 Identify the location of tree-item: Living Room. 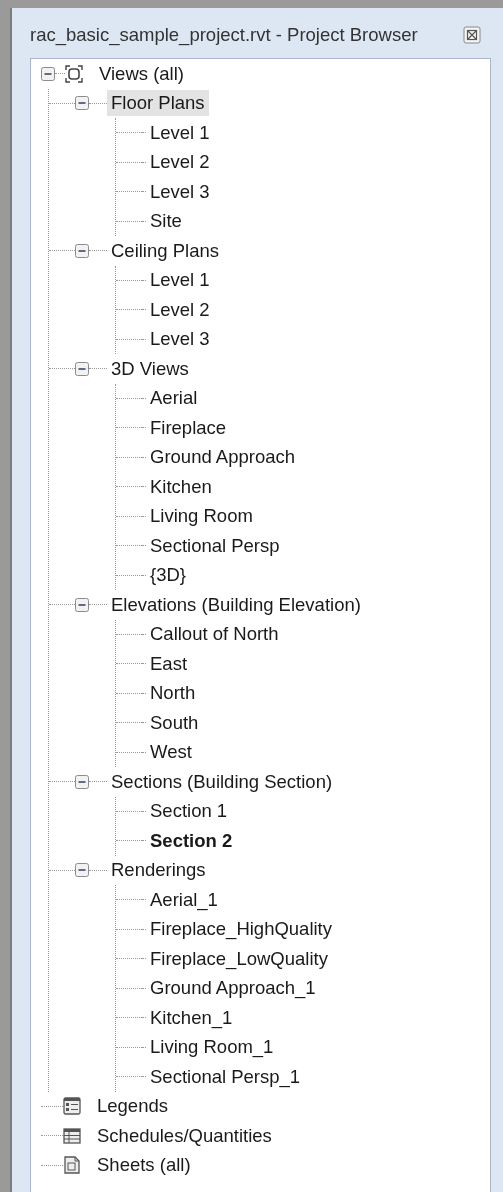
(201, 516).